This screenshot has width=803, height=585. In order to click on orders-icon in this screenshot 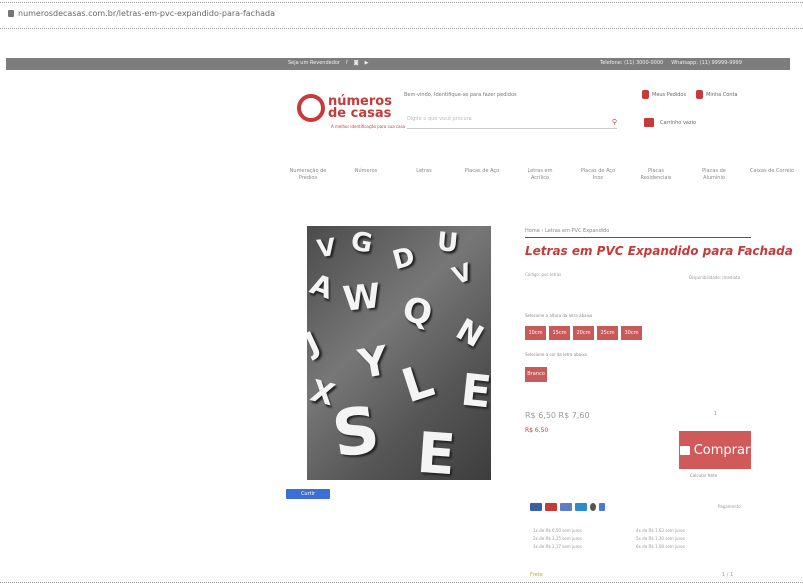, I will do `click(645, 94)`.